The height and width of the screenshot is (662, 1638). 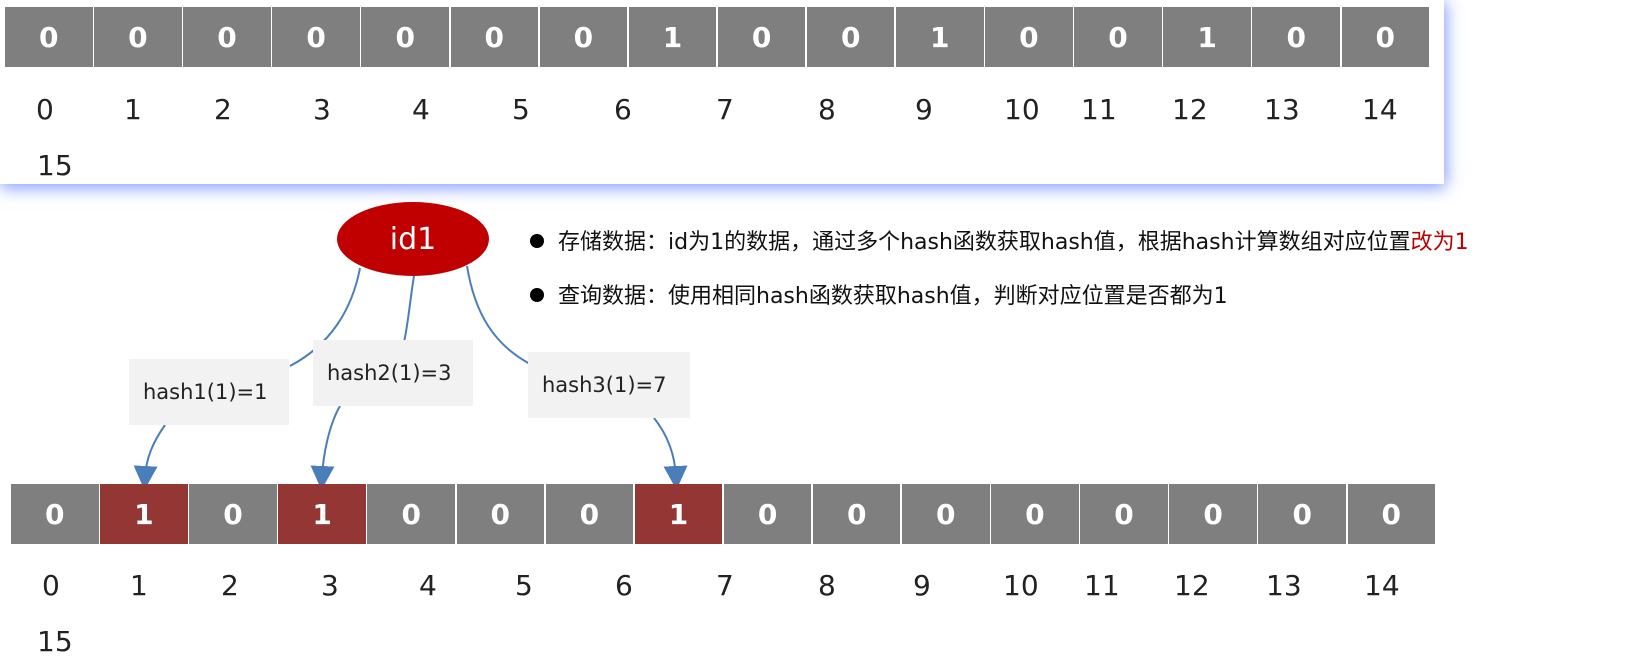 I want to click on bottom-index-8: 8, so click(x=827, y=585).